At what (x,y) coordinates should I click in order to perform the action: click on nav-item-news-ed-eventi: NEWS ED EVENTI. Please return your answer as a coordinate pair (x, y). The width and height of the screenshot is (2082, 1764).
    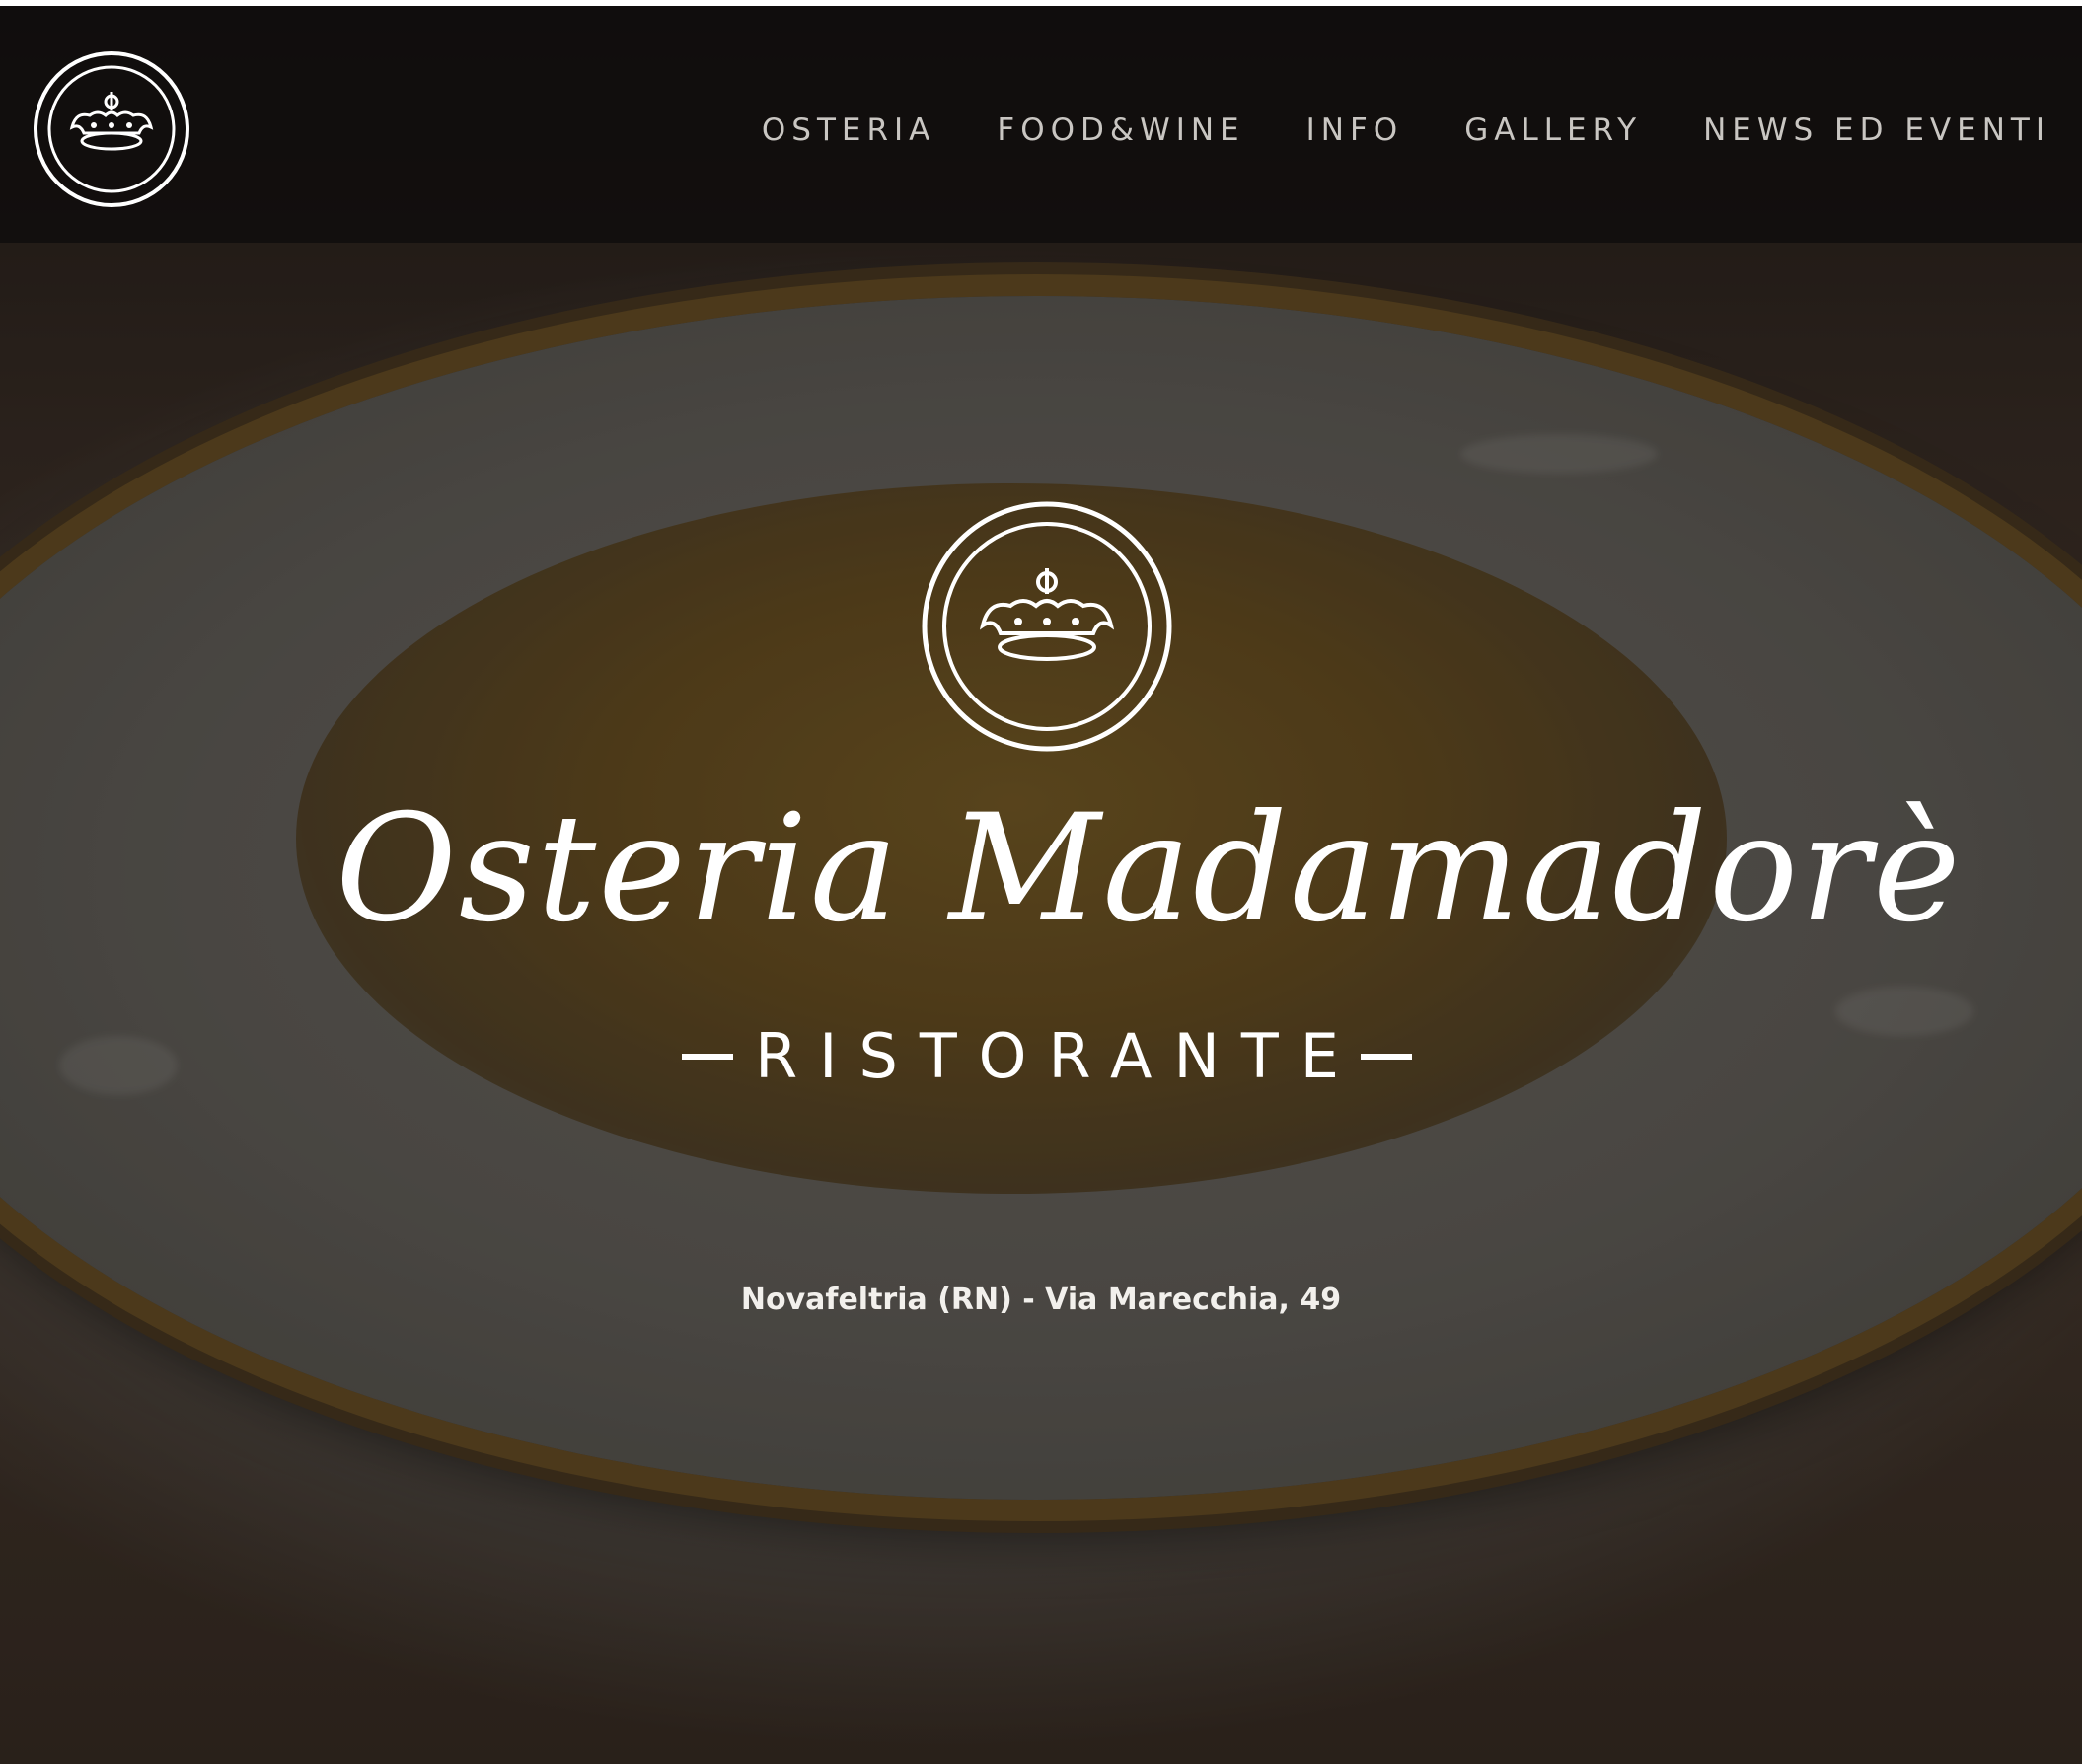
    Looking at the image, I should click on (1877, 130).